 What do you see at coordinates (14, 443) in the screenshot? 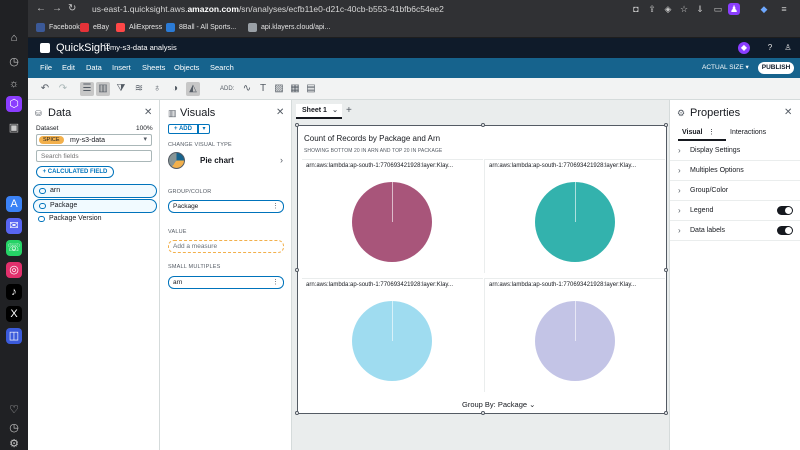
I see `settings-icon: ⚙` at bounding box center [14, 443].